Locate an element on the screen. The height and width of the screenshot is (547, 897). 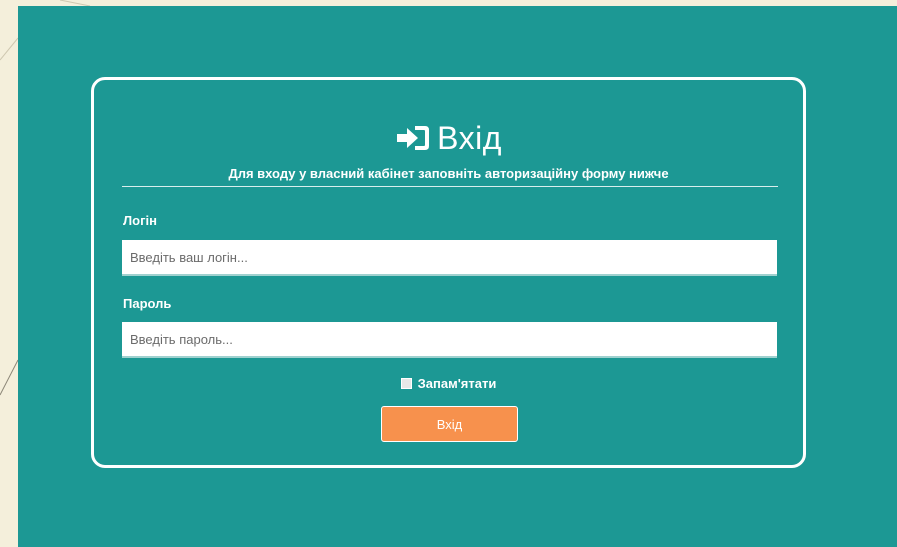
title-divider is located at coordinates (450, 186).